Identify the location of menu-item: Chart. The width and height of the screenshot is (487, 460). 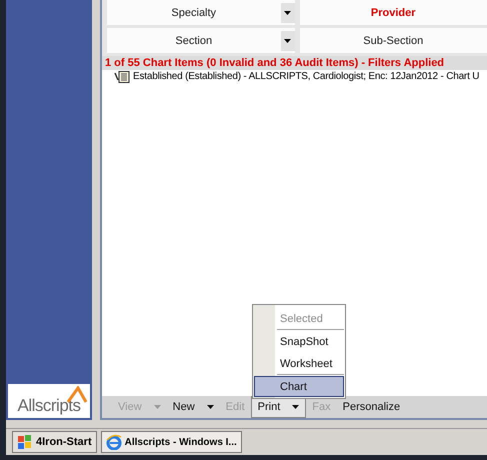
(299, 386).